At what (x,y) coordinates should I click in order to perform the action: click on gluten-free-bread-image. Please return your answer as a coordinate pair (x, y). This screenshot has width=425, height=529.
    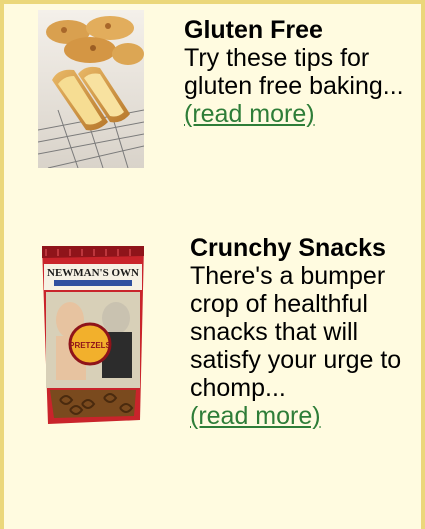
    Looking at the image, I should click on (91, 89).